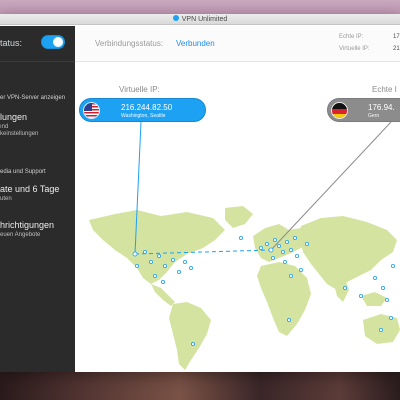 This screenshot has width=400, height=400. I want to click on vpn-status-row: tatus:, so click(37, 44).